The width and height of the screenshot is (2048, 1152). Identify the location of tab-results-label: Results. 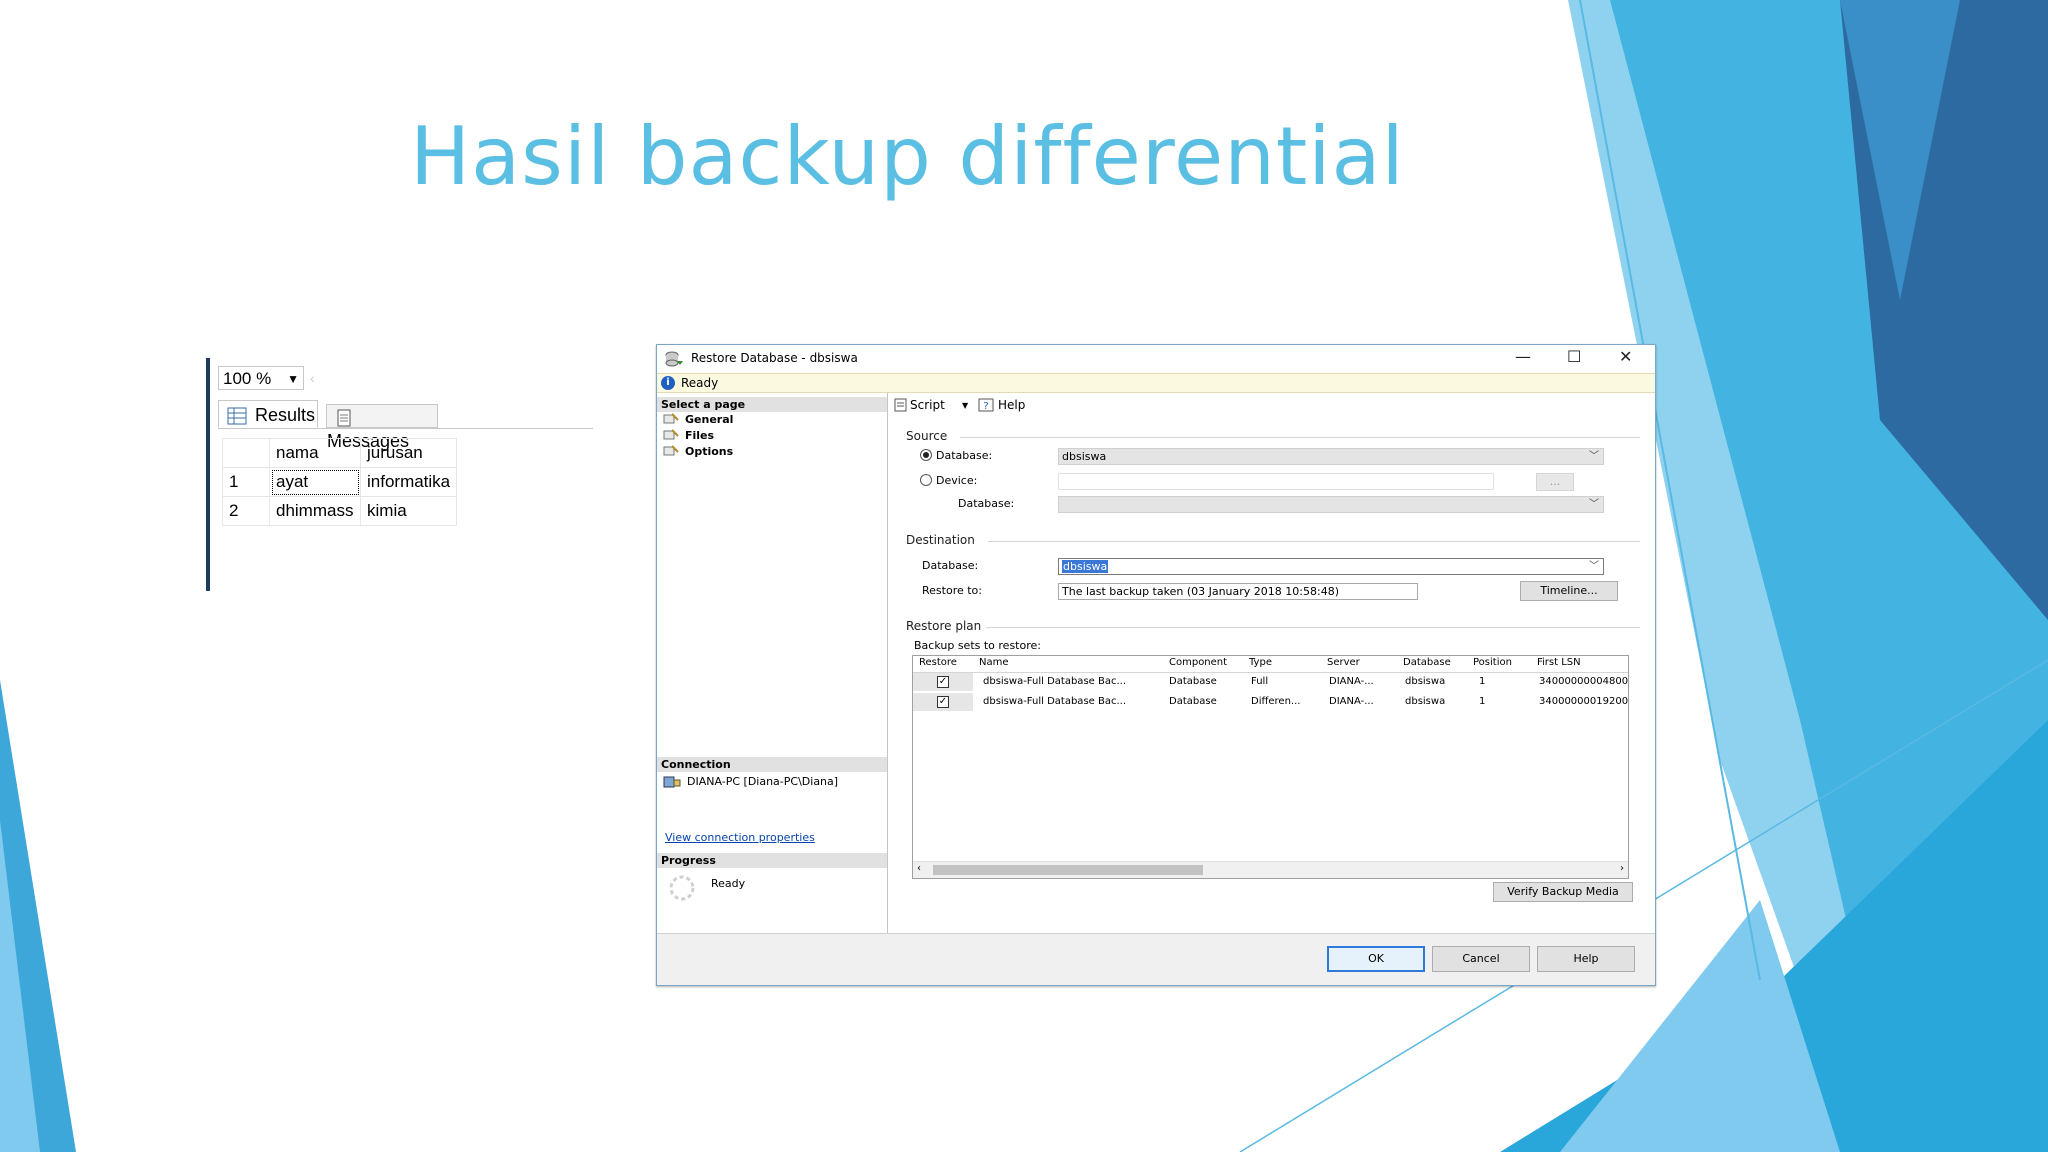
(285, 415).